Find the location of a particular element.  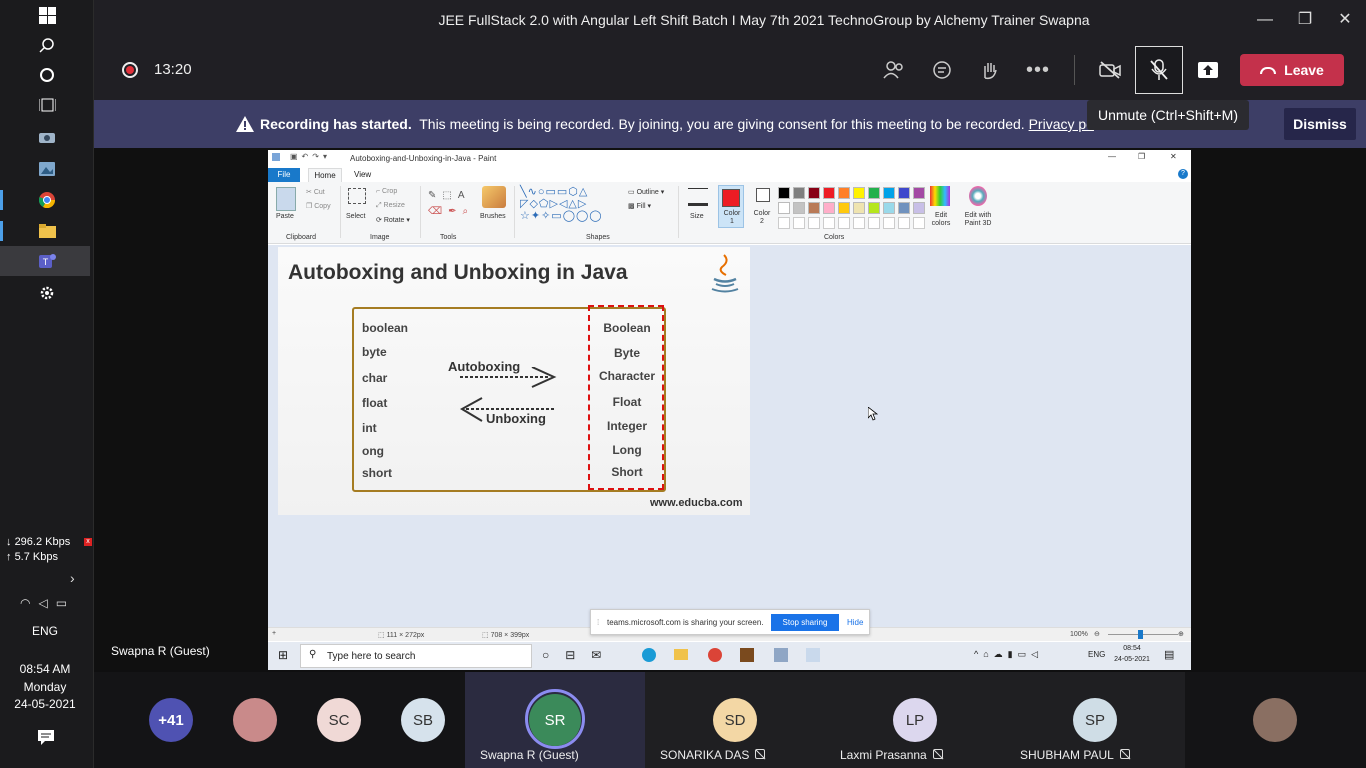

participant-avatar: SD is located at coordinates (735, 720).